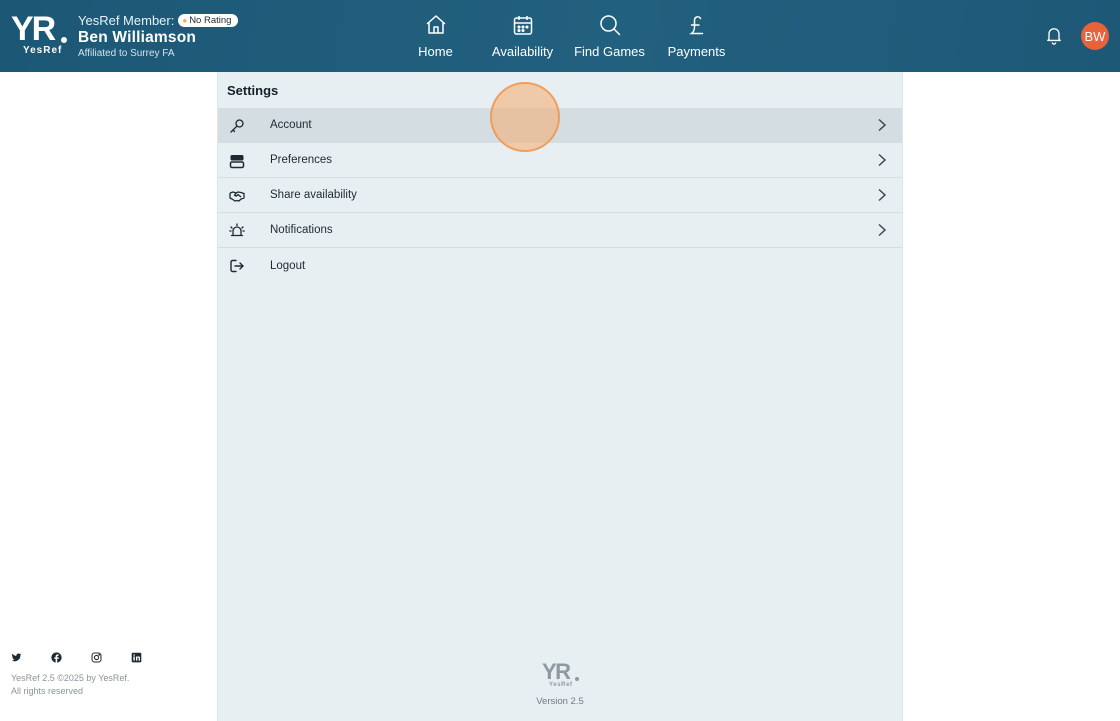 This screenshot has width=1120, height=721. Describe the element at coordinates (33, 29) in the screenshot. I see `logo-mark: YR` at that location.